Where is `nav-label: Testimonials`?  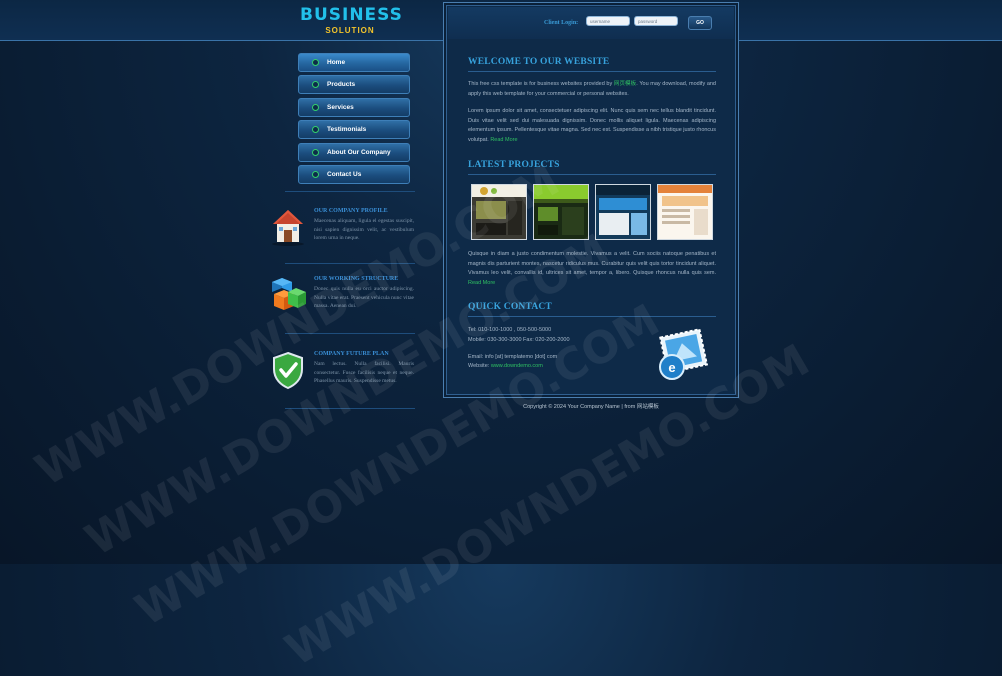
nav-label: Testimonials is located at coordinates (347, 130).